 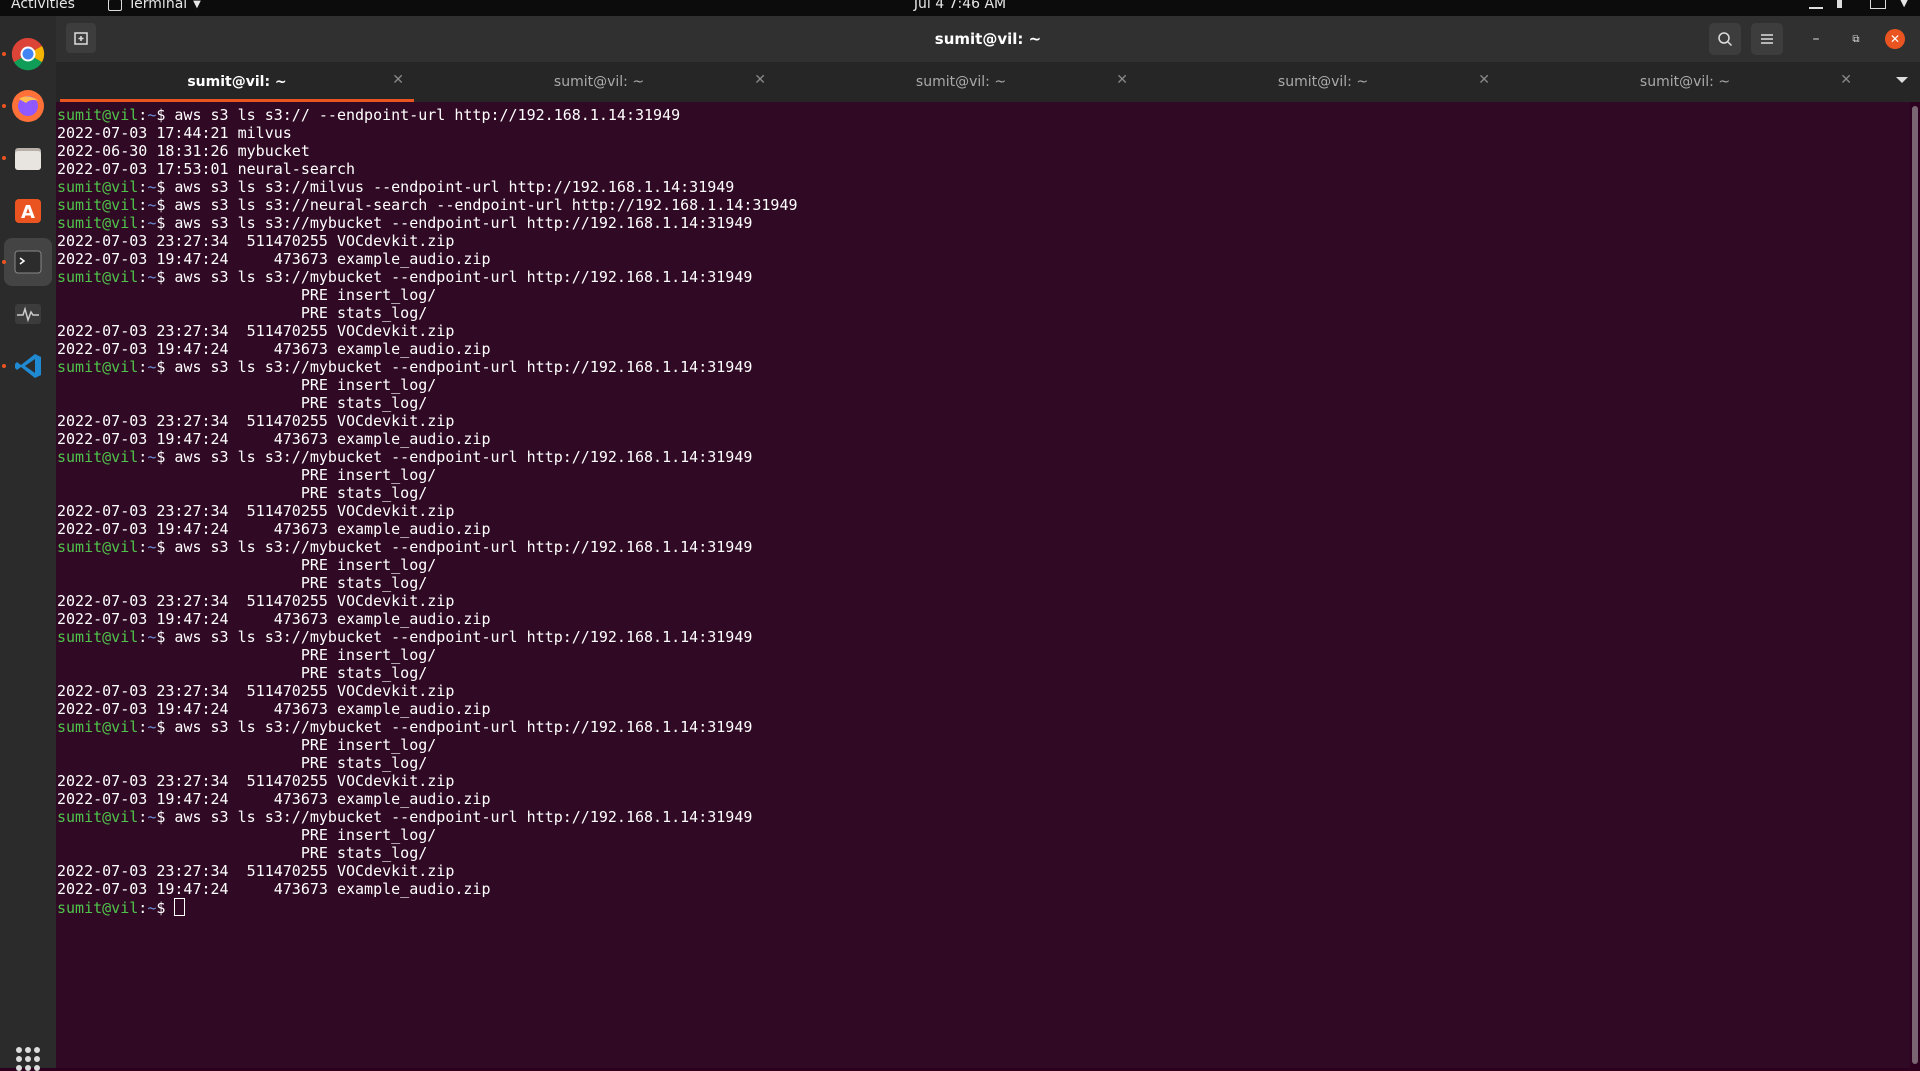 I want to click on terminal-icon, so click(x=28, y=262).